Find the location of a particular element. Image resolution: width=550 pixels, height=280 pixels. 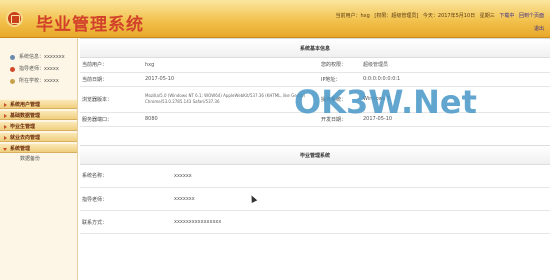

current-date: 2017年5月10日 is located at coordinates (456, 16).